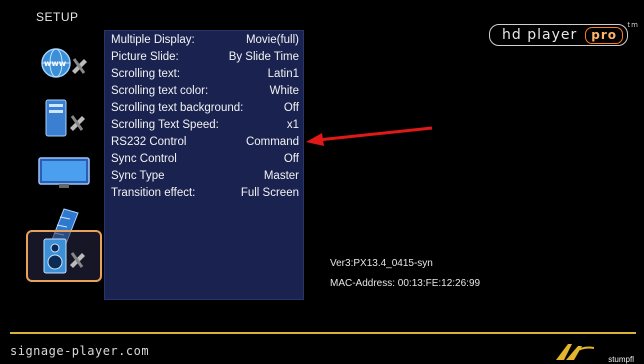 This screenshot has height=364, width=644. Describe the element at coordinates (64, 119) in the screenshot. I see `system-settings-icon` at that location.